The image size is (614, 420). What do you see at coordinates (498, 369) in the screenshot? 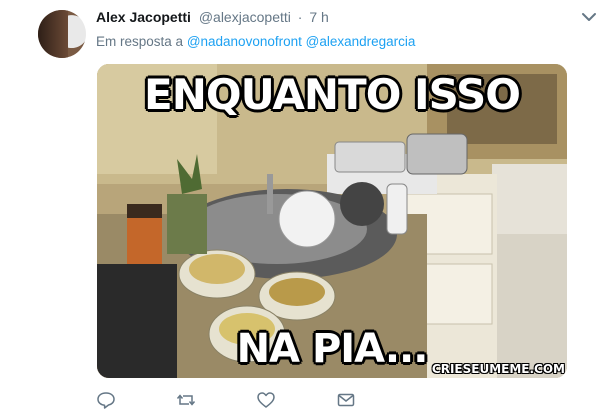
I see `meme-watermark: CRIESEUMEME.COM` at bounding box center [498, 369].